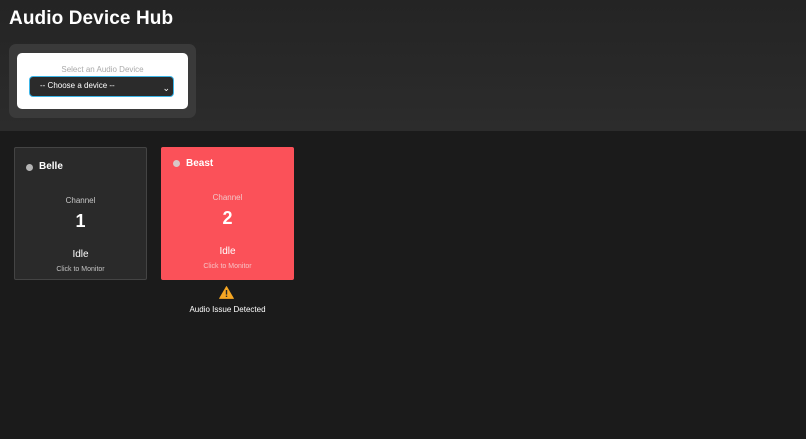  Describe the element at coordinates (227, 309) in the screenshot. I see `audio-issue-warning: Audio Issue Detected` at that location.